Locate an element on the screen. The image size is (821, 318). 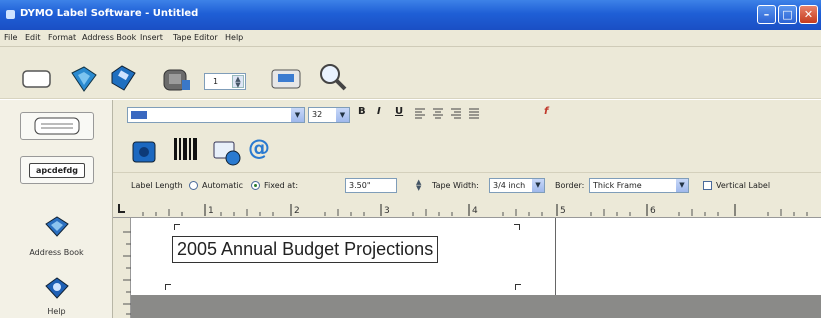
ruler-mark-5: 5 is located at coordinates (563, 211).